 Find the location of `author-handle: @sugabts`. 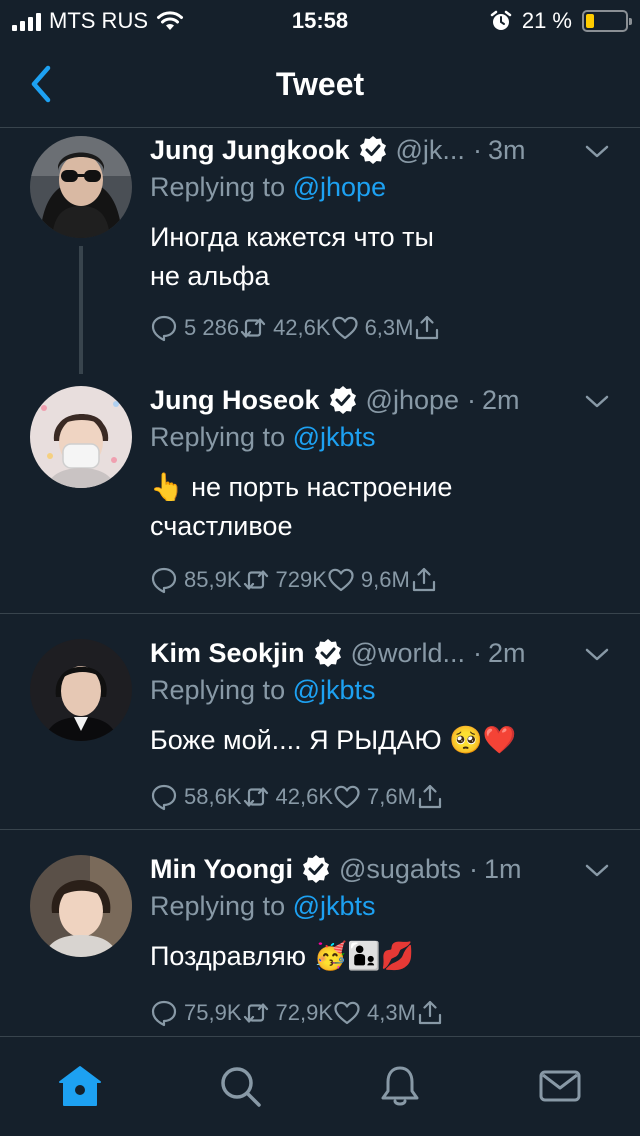

author-handle: @sugabts is located at coordinates (400, 869).